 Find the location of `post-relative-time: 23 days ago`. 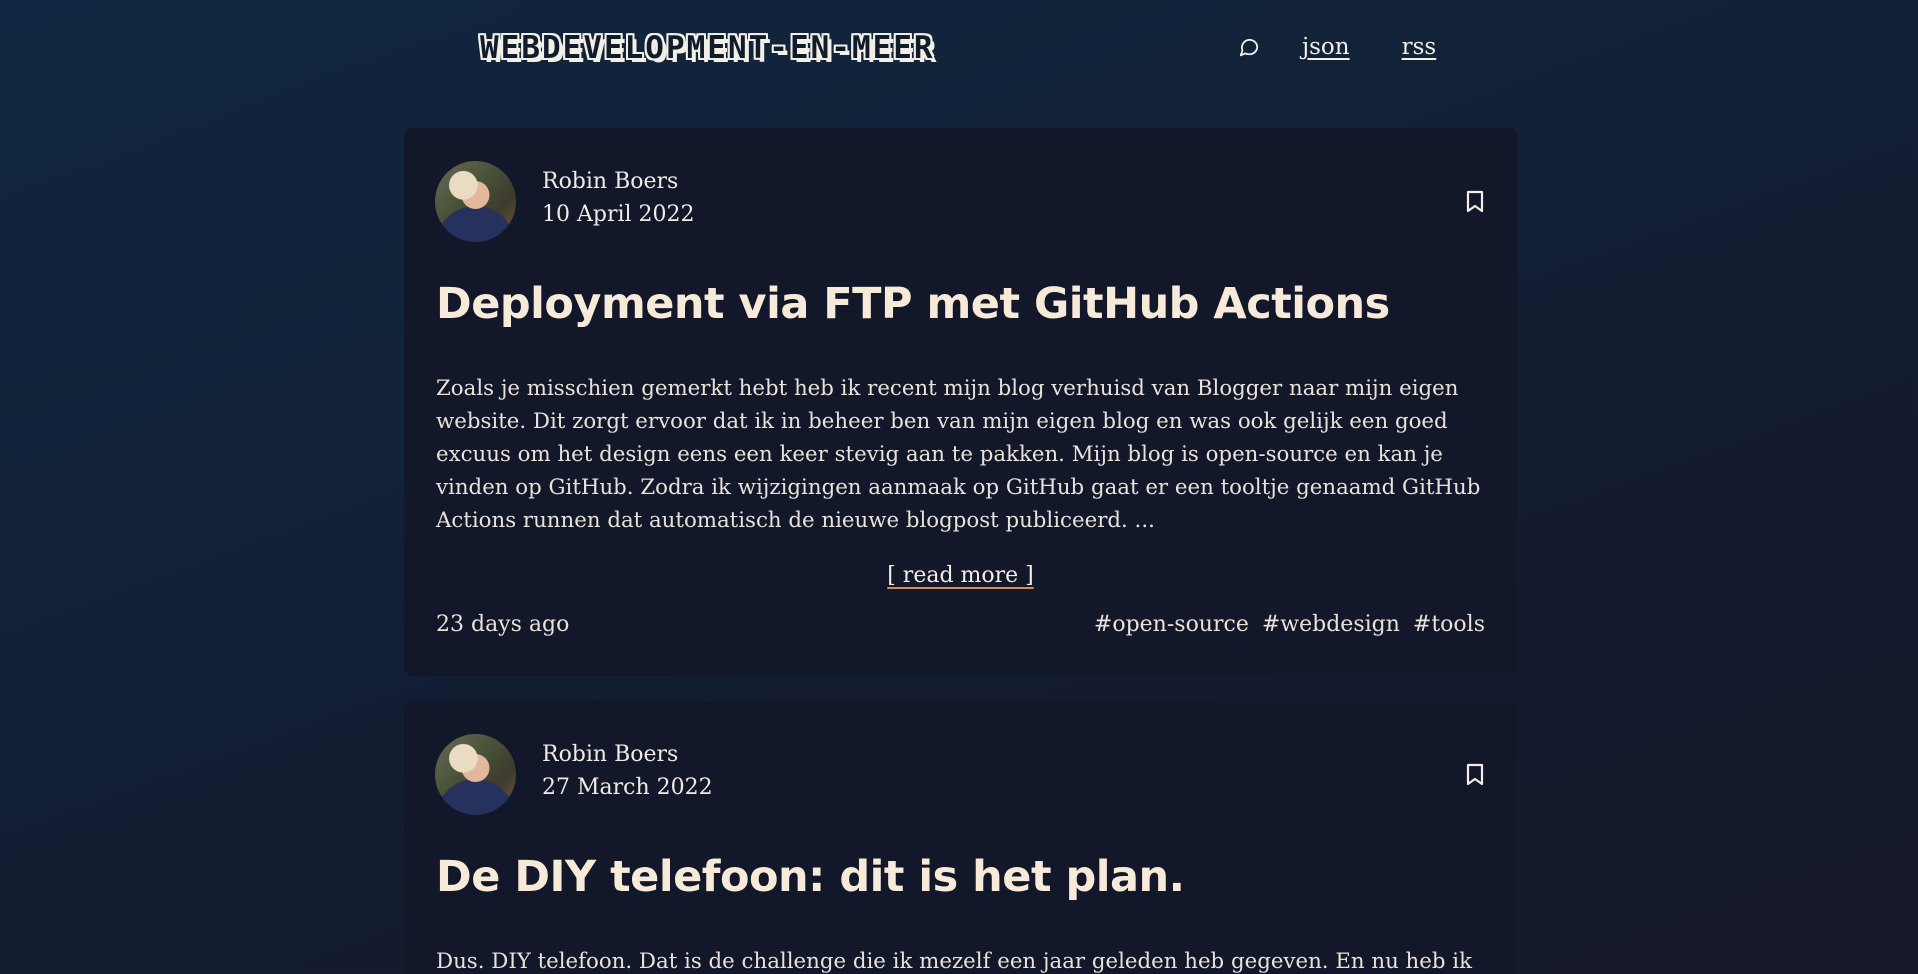

post-relative-time: 23 days ago is located at coordinates (503, 624).